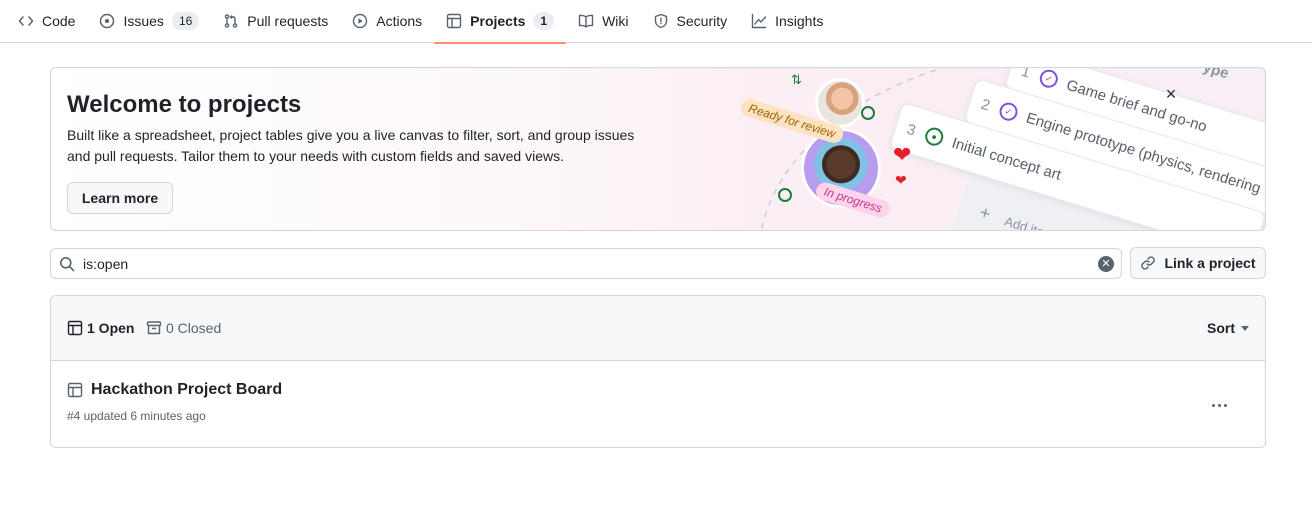 This screenshot has width=1312, height=505. Describe the element at coordinates (1221, 328) in the screenshot. I see `sort-label: Sort` at that location.